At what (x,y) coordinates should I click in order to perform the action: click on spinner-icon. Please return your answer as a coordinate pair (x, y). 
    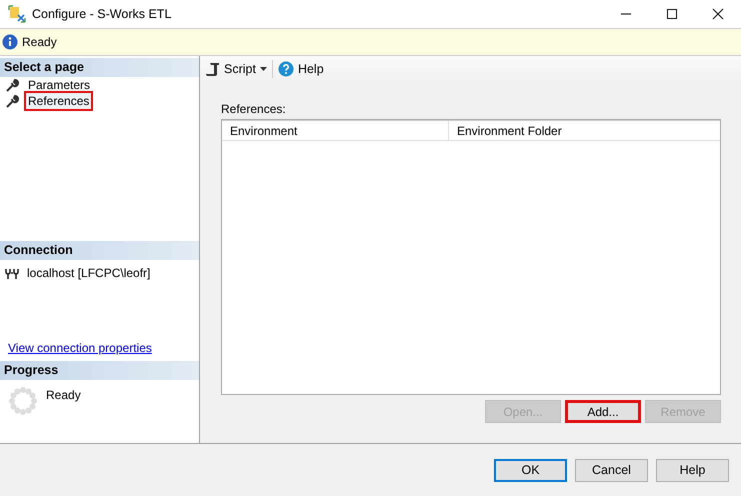
    Looking at the image, I should click on (23, 401).